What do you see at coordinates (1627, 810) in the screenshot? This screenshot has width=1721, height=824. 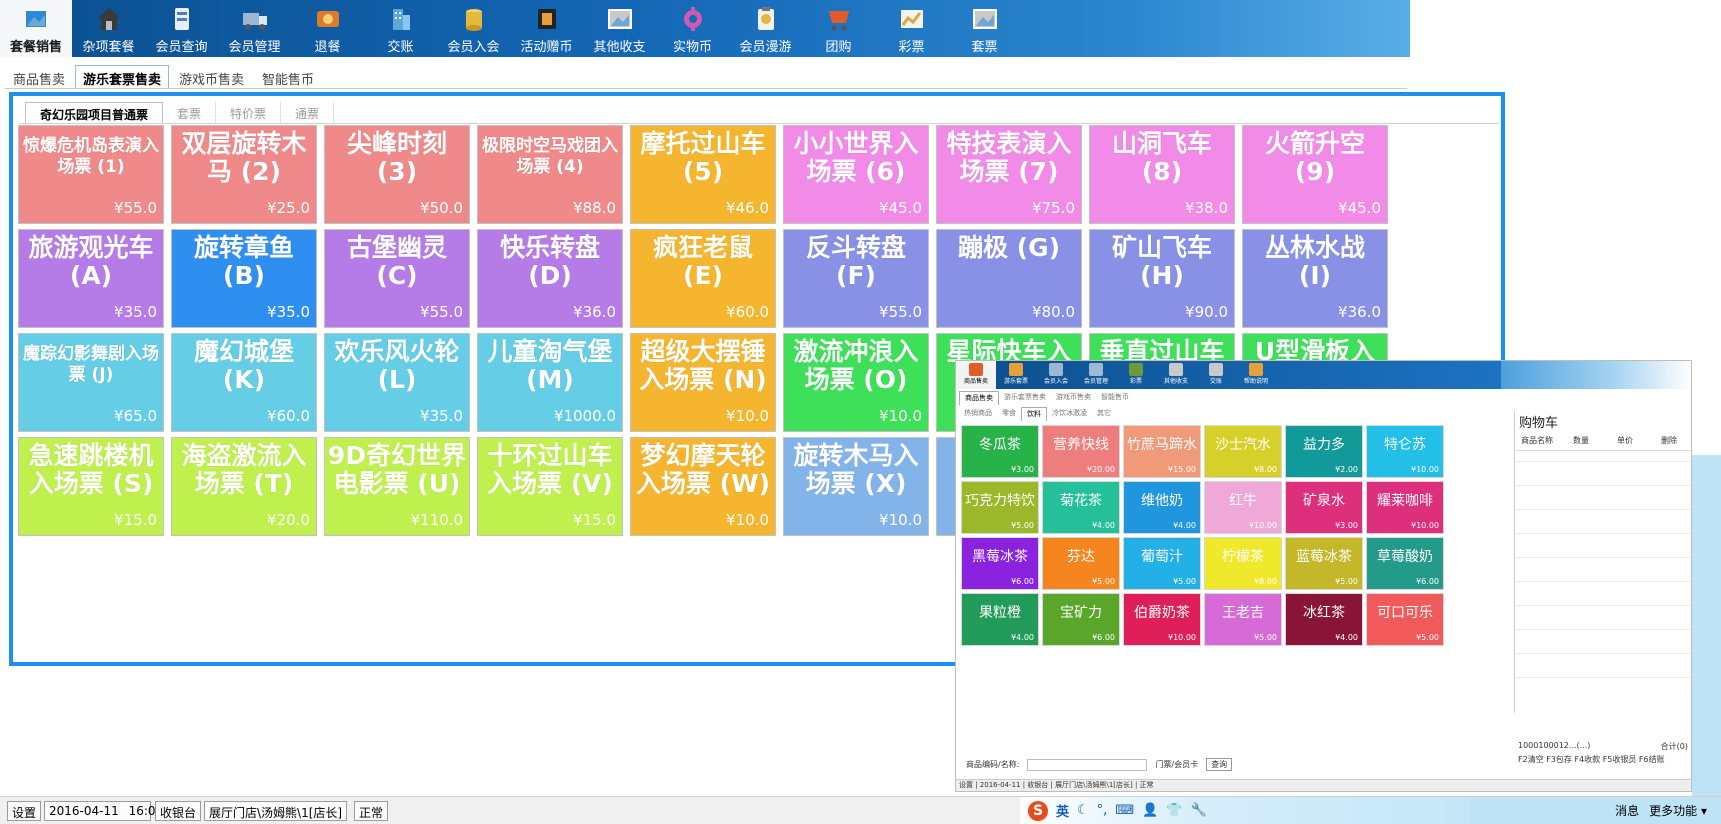 I see `messages-link: 消息` at bounding box center [1627, 810].